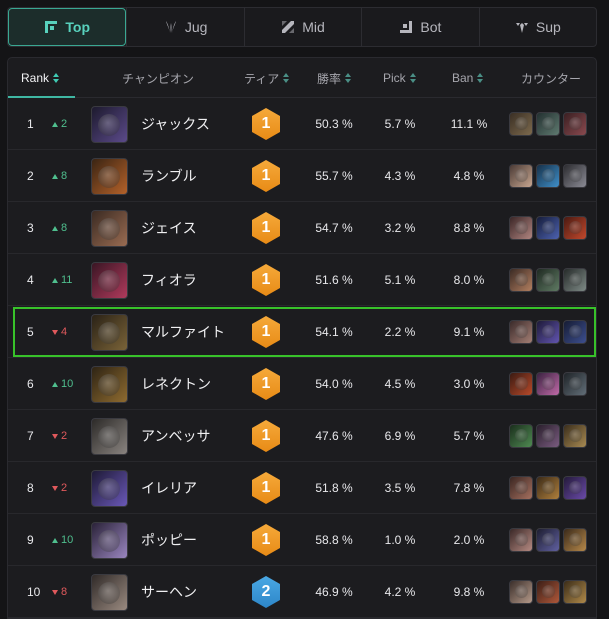 The height and width of the screenshot is (619, 609). Describe the element at coordinates (302, 27) in the screenshot. I see `role-tab-mid: Mid` at that location.